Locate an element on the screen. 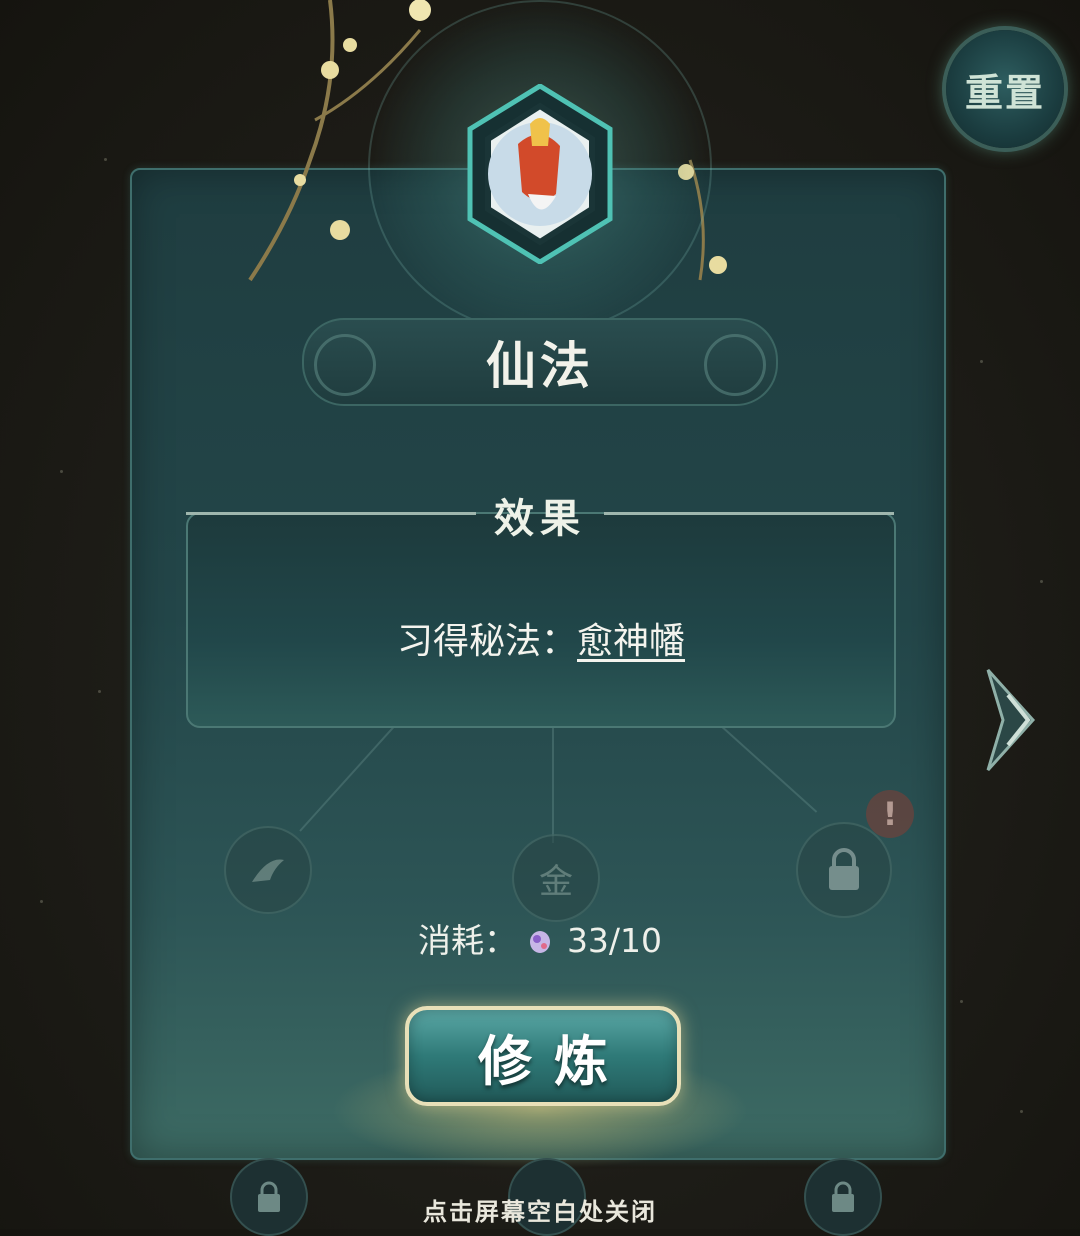 This screenshot has height=1236, width=1080. effect-header: 效果 is located at coordinates (540, 514).